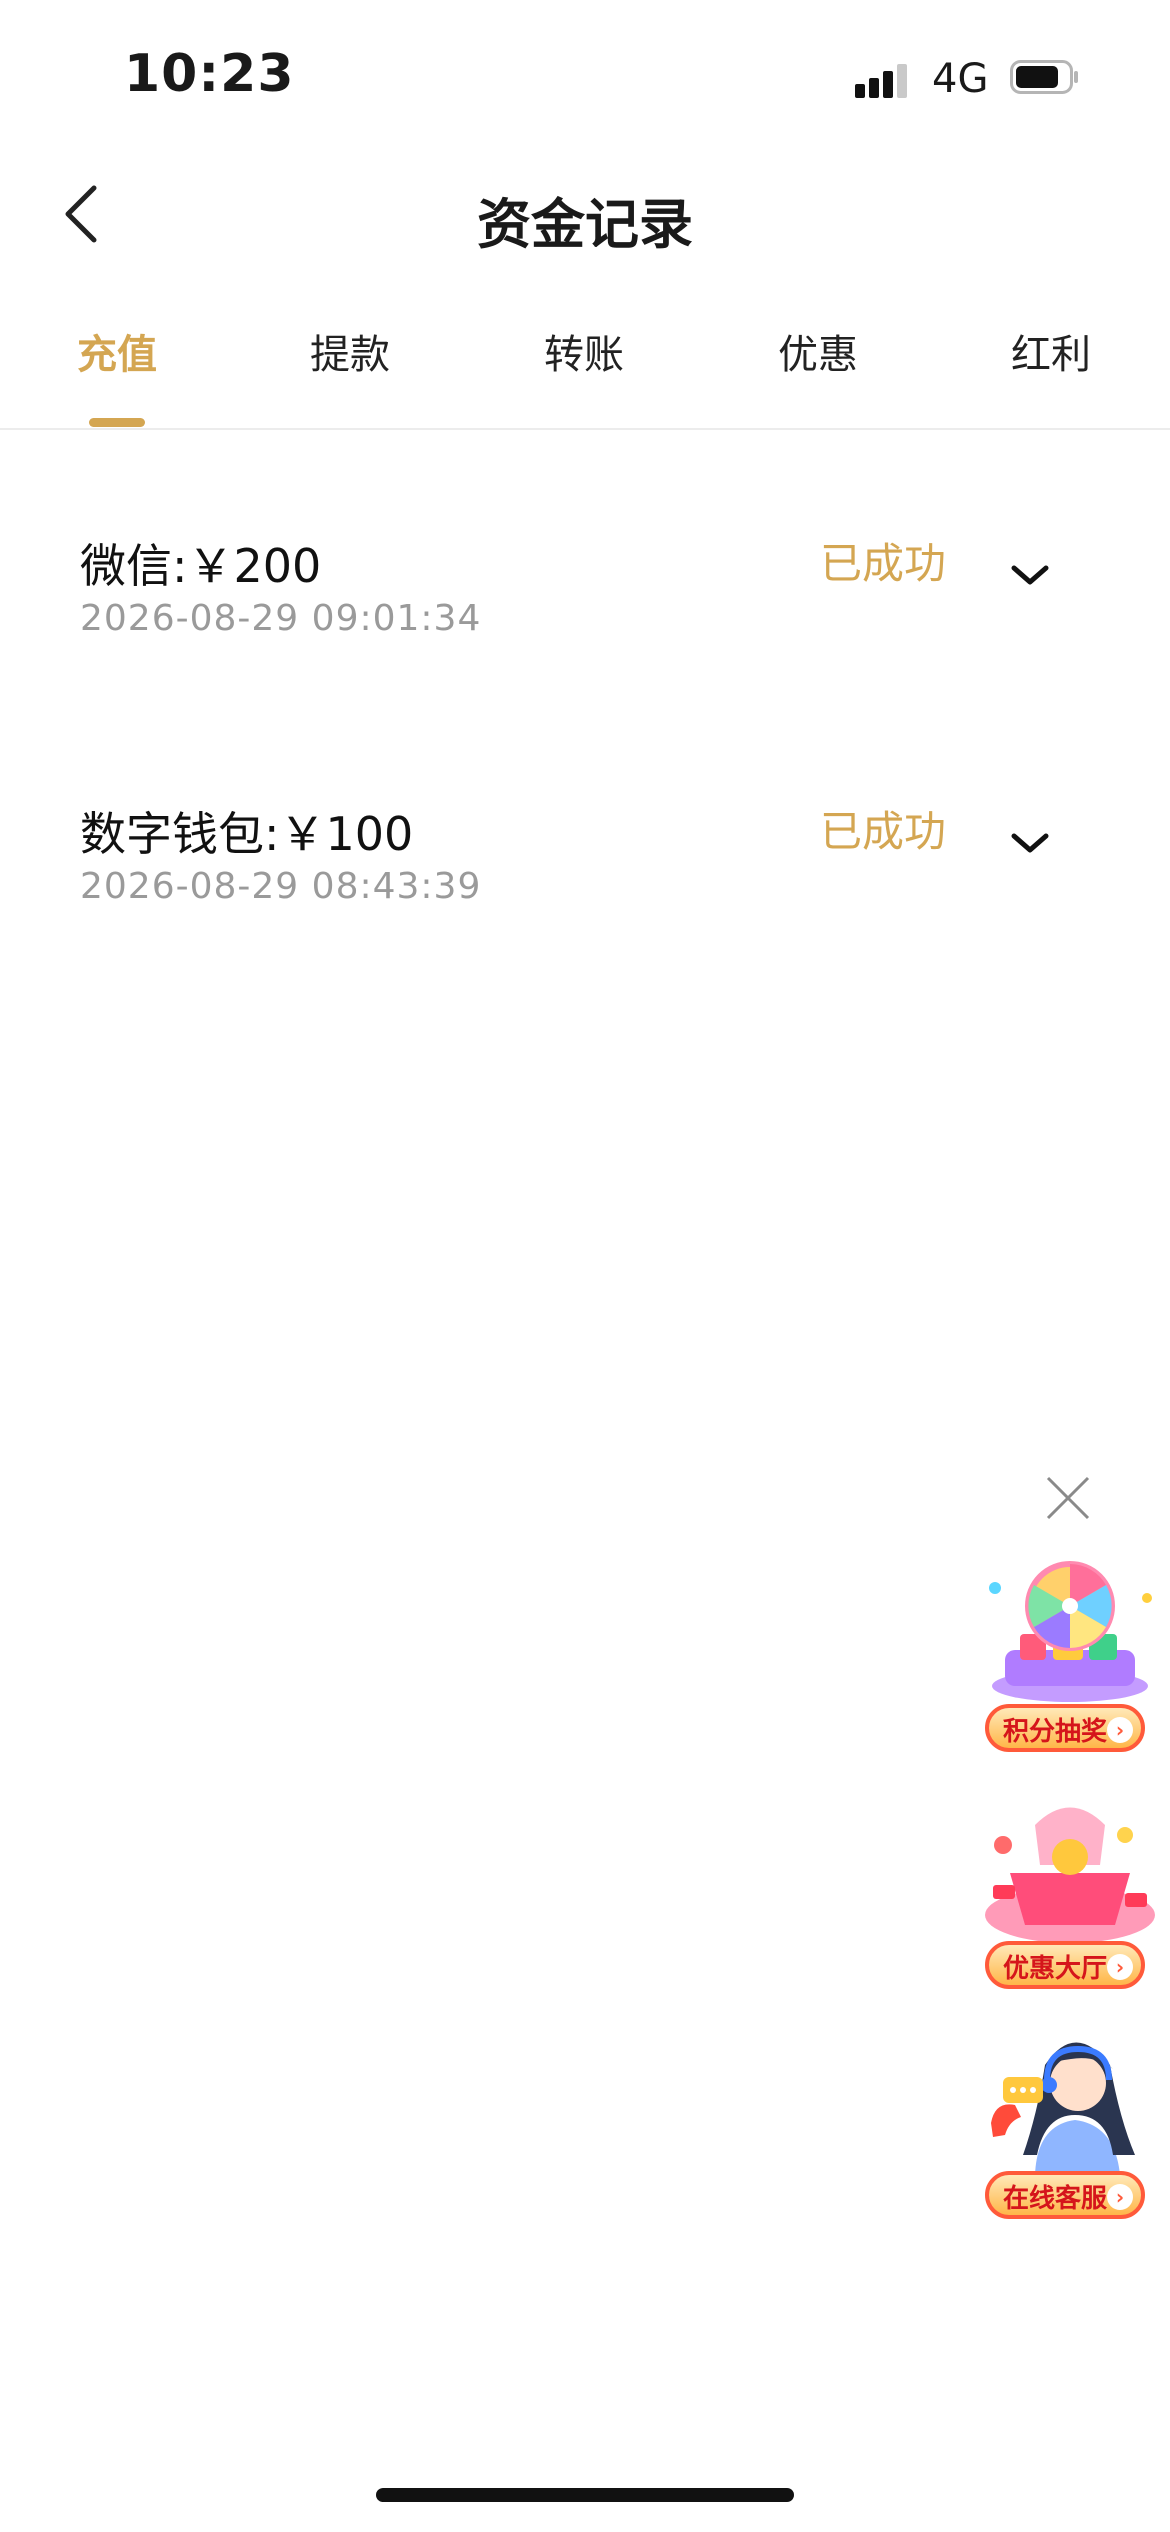  What do you see at coordinates (585, 224) in the screenshot?
I see `page-title: 资金记录` at bounding box center [585, 224].